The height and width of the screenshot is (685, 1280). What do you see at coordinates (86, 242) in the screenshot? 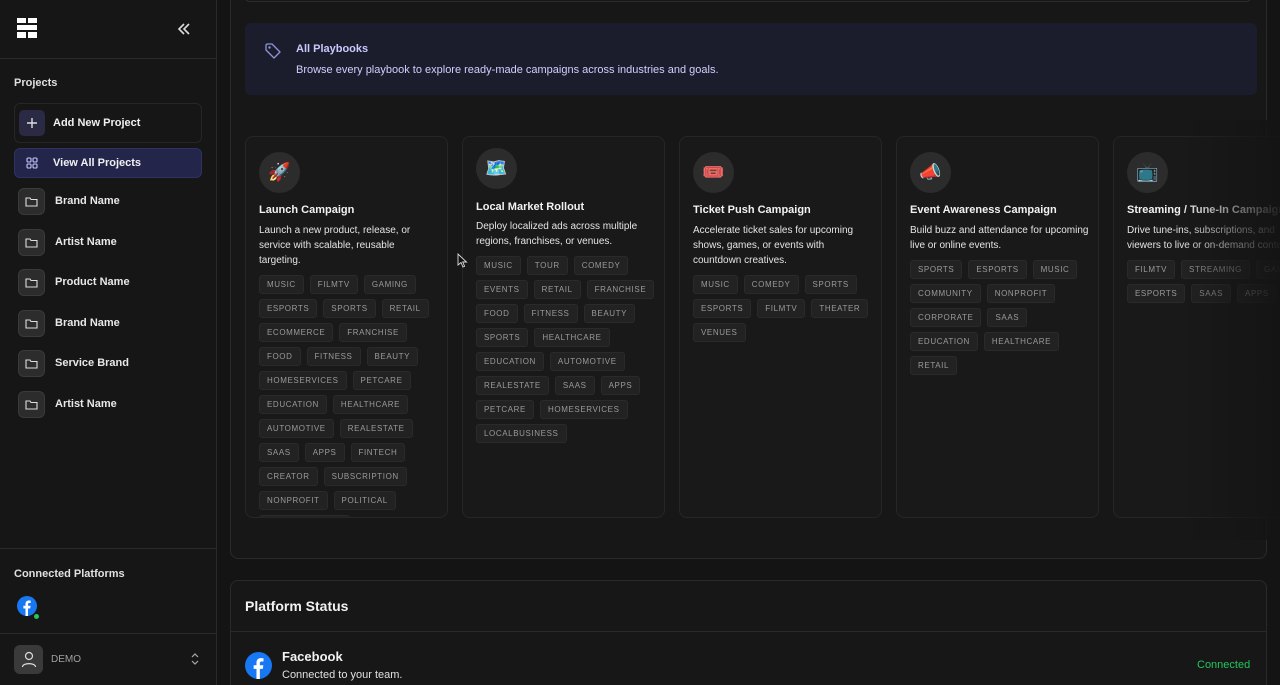
I see `project-label: Artist Name` at bounding box center [86, 242].